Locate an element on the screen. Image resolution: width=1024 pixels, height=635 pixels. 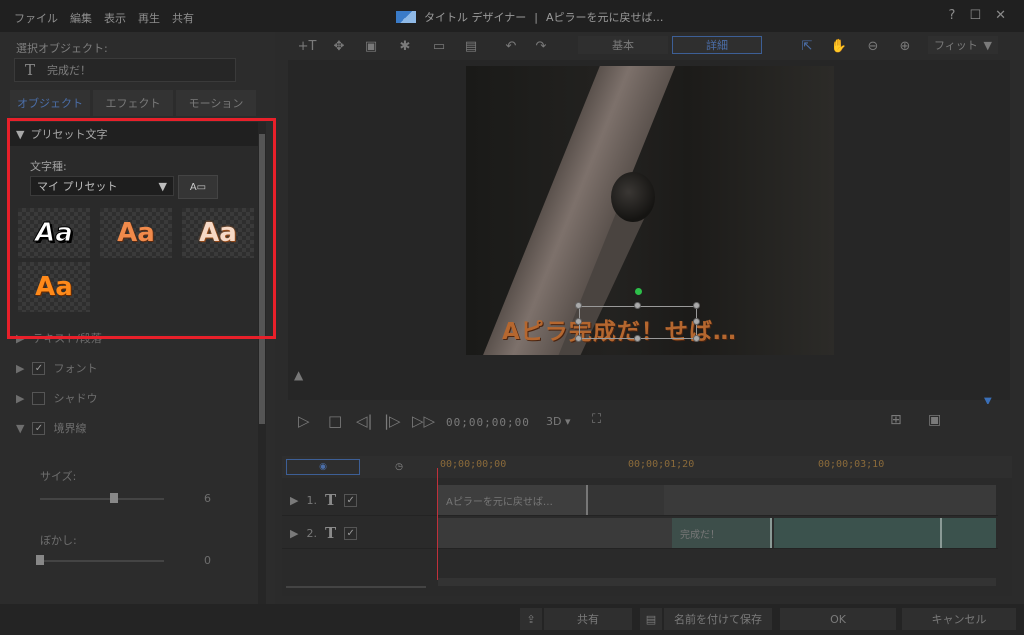
selected-object-label: 選択オブジェクト: is located at coordinates (62, 48).